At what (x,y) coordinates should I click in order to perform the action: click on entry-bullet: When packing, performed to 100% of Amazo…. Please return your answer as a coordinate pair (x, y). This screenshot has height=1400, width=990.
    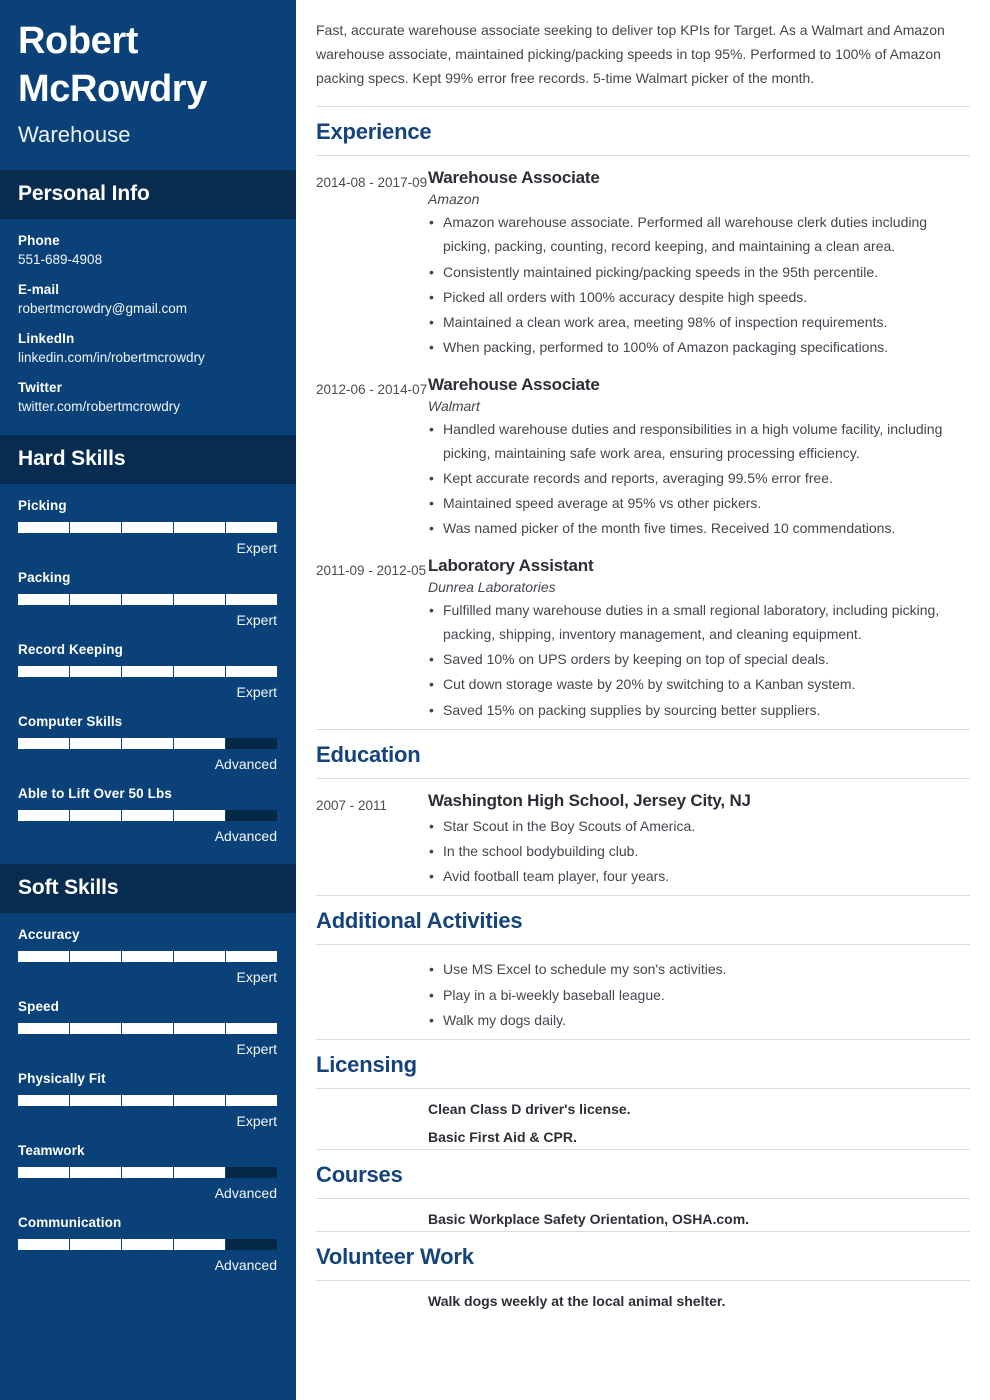
    Looking at the image, I should click on (699, 347).